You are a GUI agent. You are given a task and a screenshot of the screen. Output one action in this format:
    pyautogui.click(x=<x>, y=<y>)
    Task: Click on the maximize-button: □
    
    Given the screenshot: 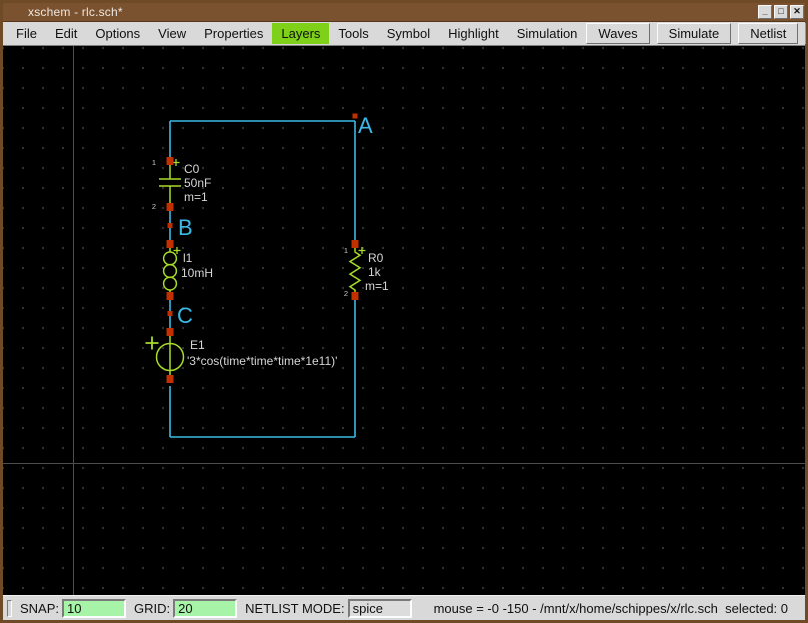 What is the action you would take?
    pyautogui.click(x=781, y=12)
    